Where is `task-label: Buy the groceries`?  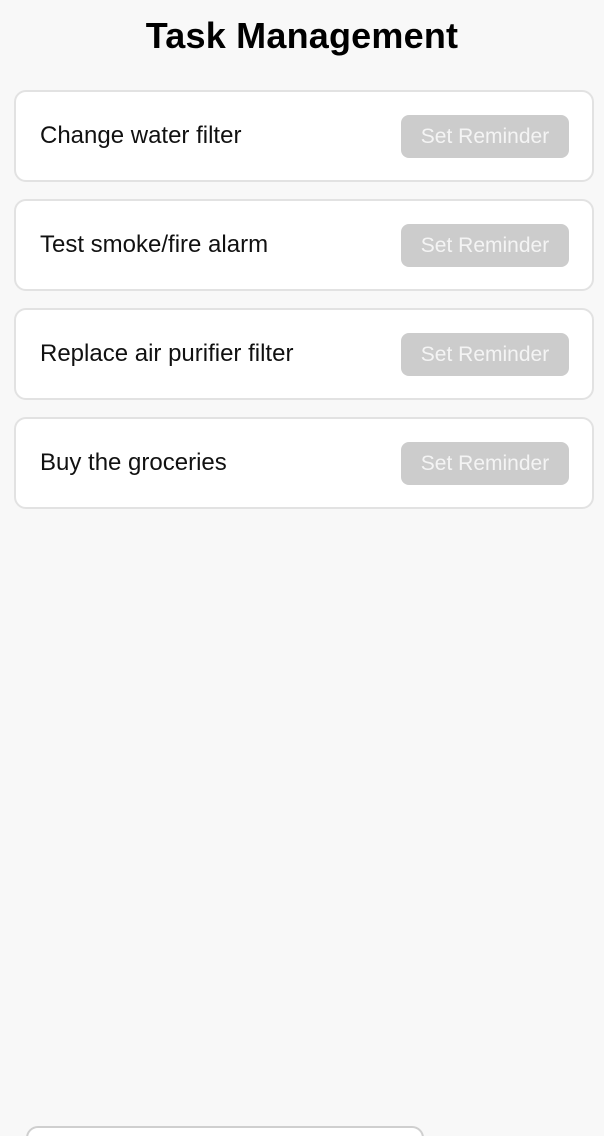
task-label: Buy the groceries is located at coordinates (133, 462).